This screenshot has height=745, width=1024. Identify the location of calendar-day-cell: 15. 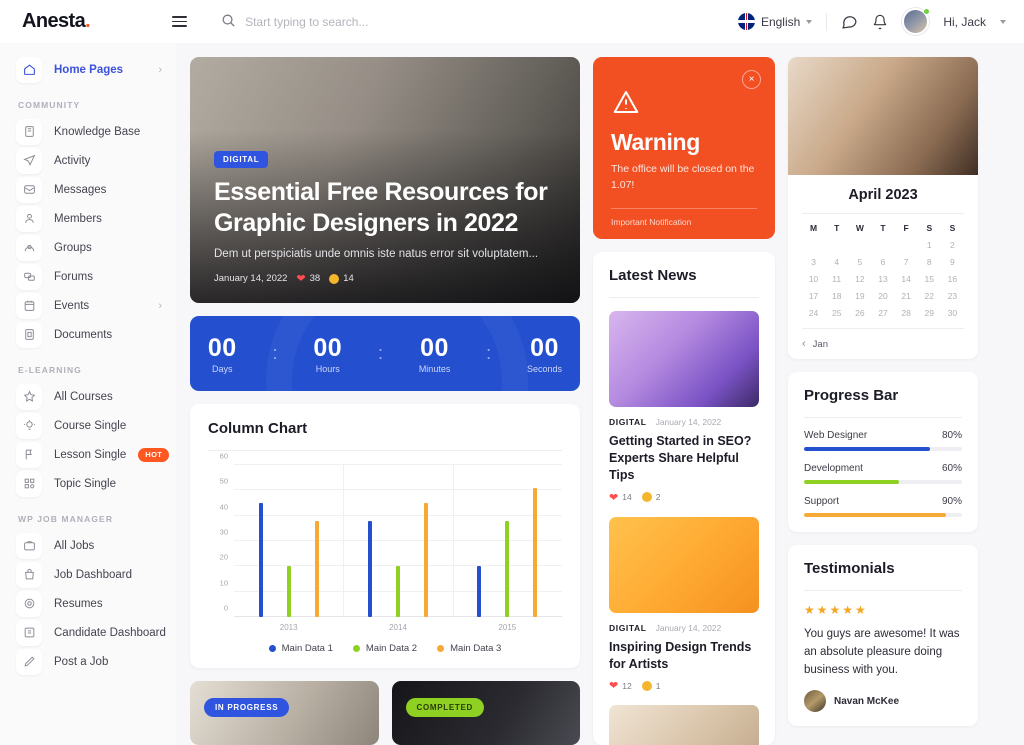
(929, 279).